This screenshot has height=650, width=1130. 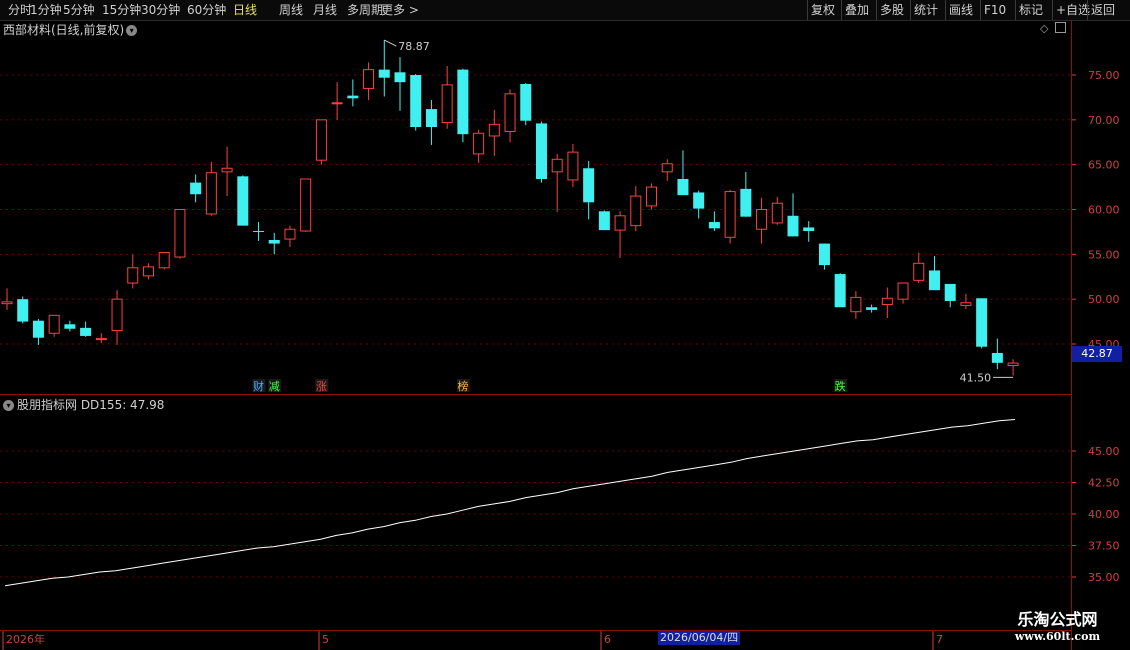 What do you see at coordinates (414, 46) in the screenshot?
I see `high-marker-label: 78.87` at bounding box center [414, 46].